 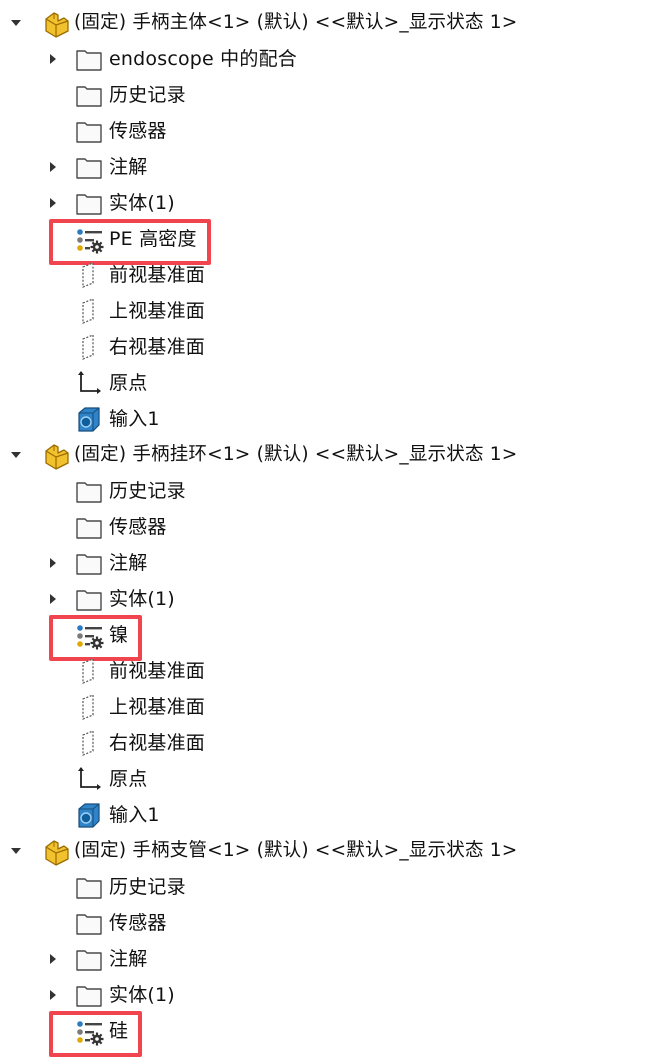 What do you see at coordinates (119, 635) in the screenshot?
I see `tree-node-label: 镍` at bounding box center [119, 635].